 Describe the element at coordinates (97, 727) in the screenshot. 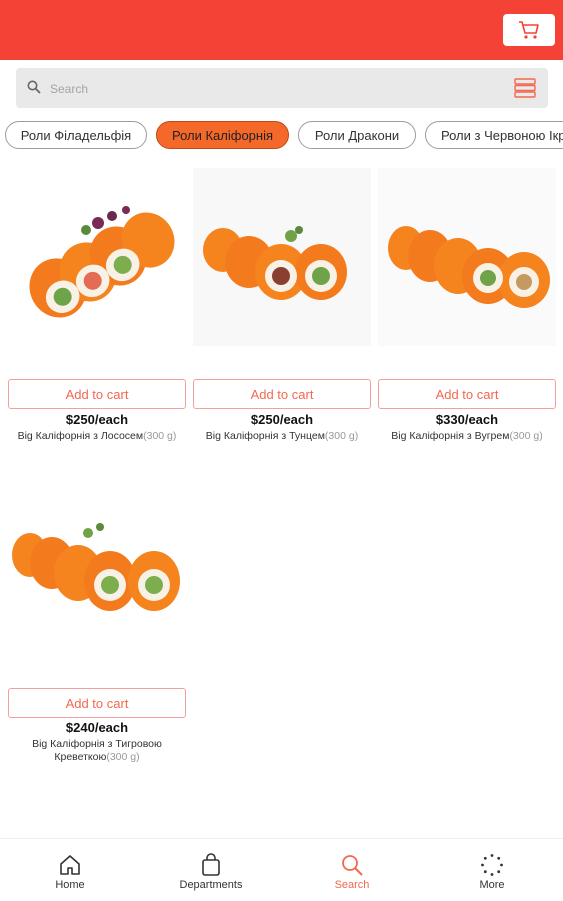

I see `product-price: $240/each` at that location.